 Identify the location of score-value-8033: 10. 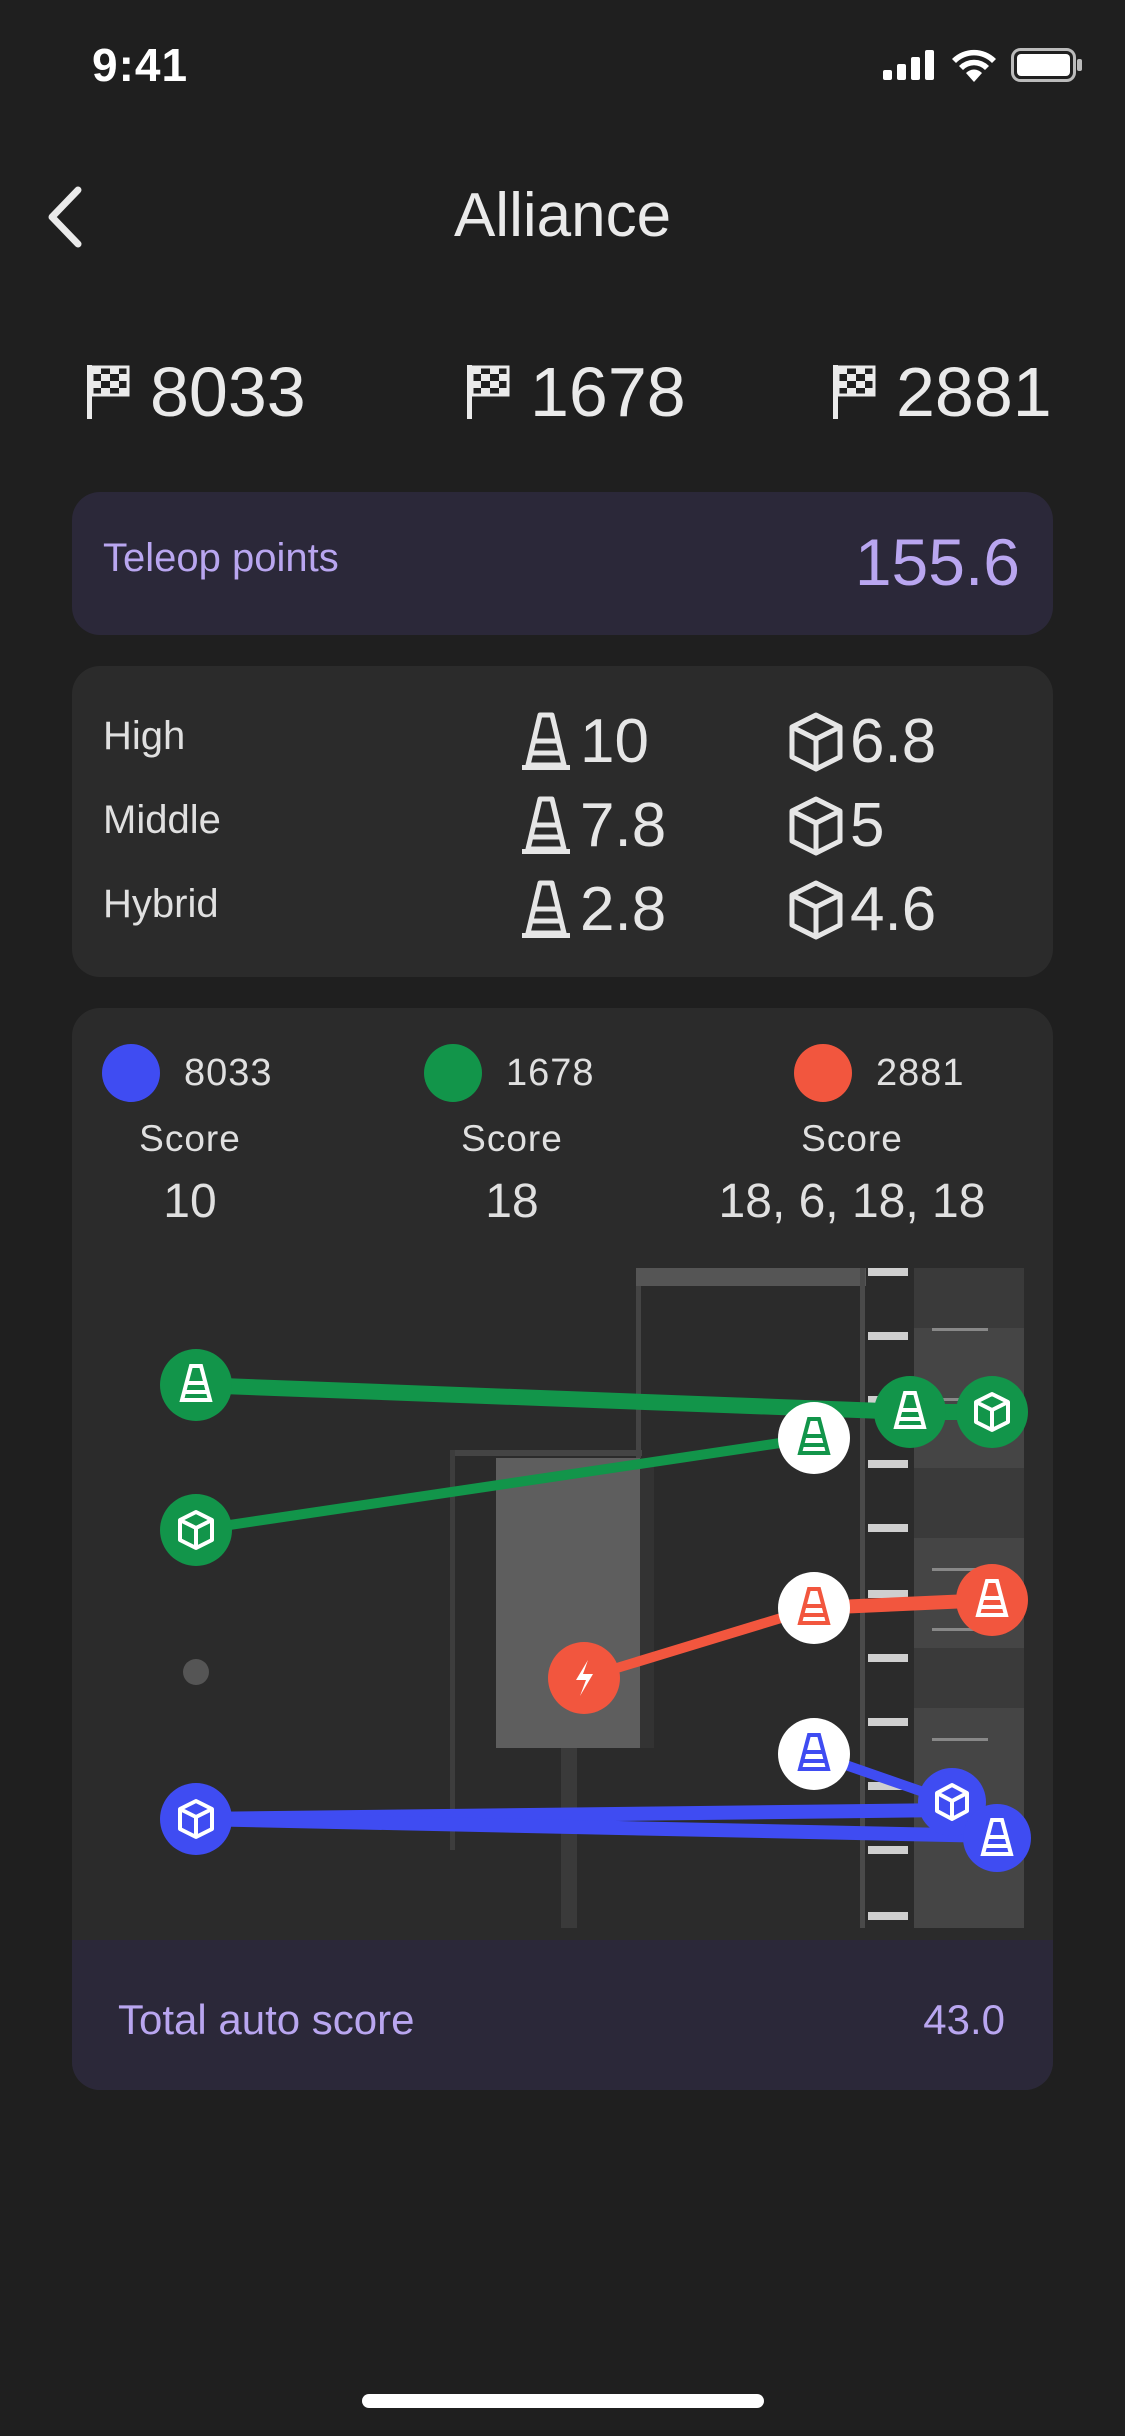
(190, 1201).